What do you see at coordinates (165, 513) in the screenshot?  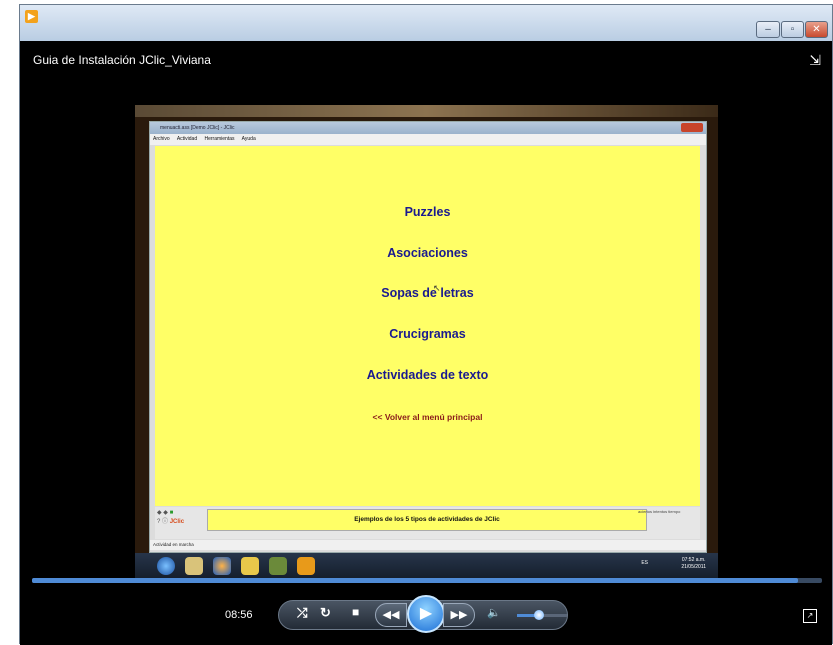 I see `next-icon: ◆` at bounding box center [165, 513].